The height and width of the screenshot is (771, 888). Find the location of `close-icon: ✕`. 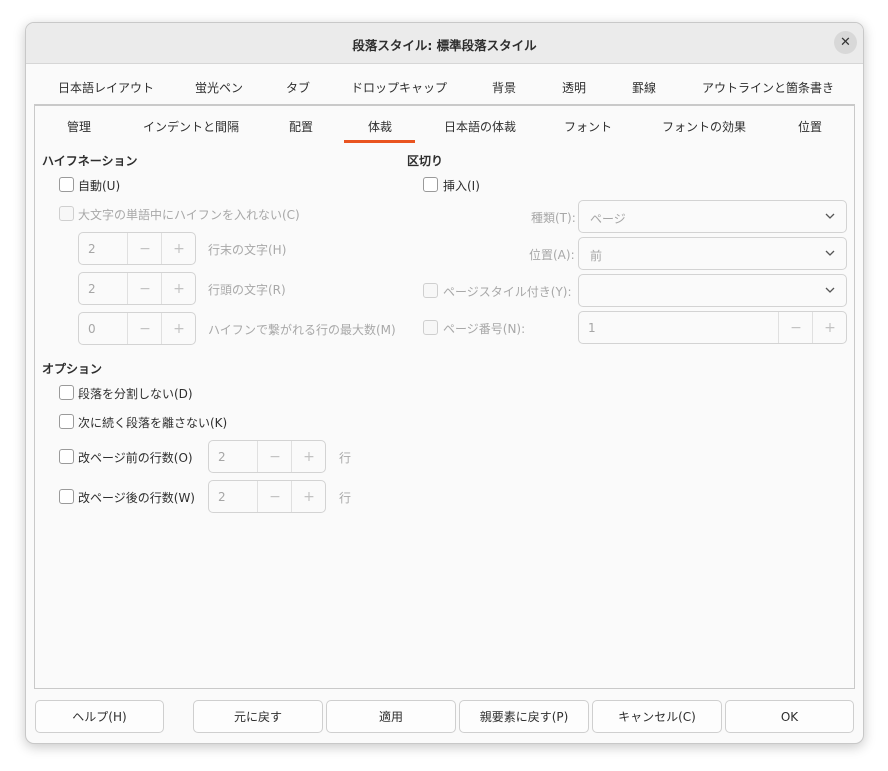

close-icon: ✕ is located at coordinates (845, 42).